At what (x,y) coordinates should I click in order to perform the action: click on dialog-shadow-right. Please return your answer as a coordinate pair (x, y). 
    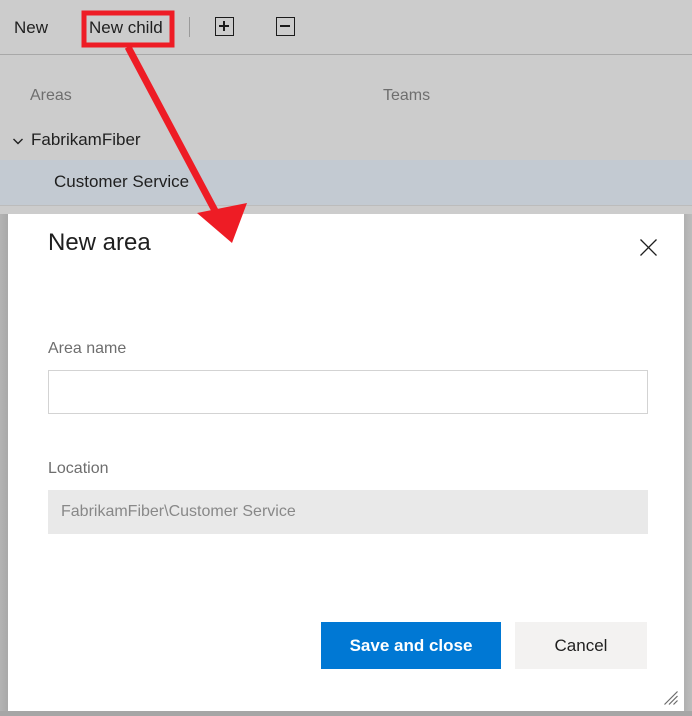
    Looking at the image, I should click on (688, 462).